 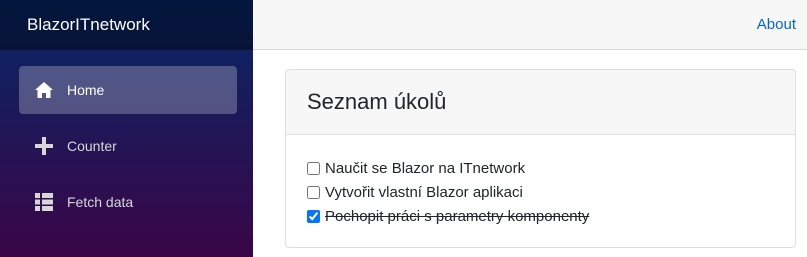 I want to click on task-item: Pochopit práci s parametry komponenty, so click(x=551, y=216).